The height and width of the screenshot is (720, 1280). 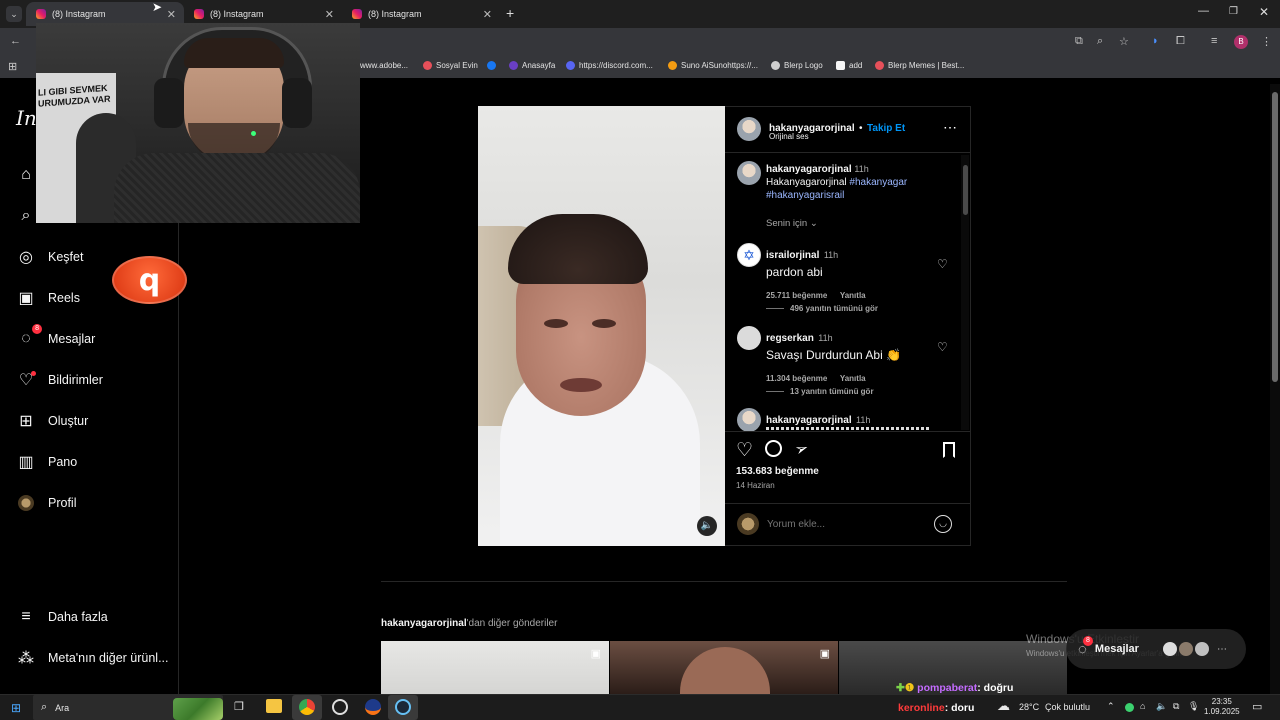 What do you see at coordinates (26, 216) in the screenshot?
I see `nav-search: ⌕` at bounding box center [26, 216].